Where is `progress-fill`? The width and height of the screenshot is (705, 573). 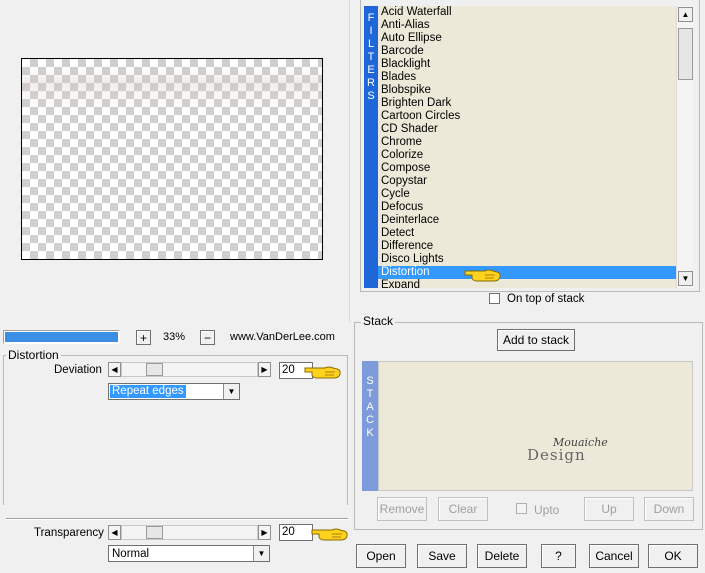
progress-fill is located at coordinates (61, 337).